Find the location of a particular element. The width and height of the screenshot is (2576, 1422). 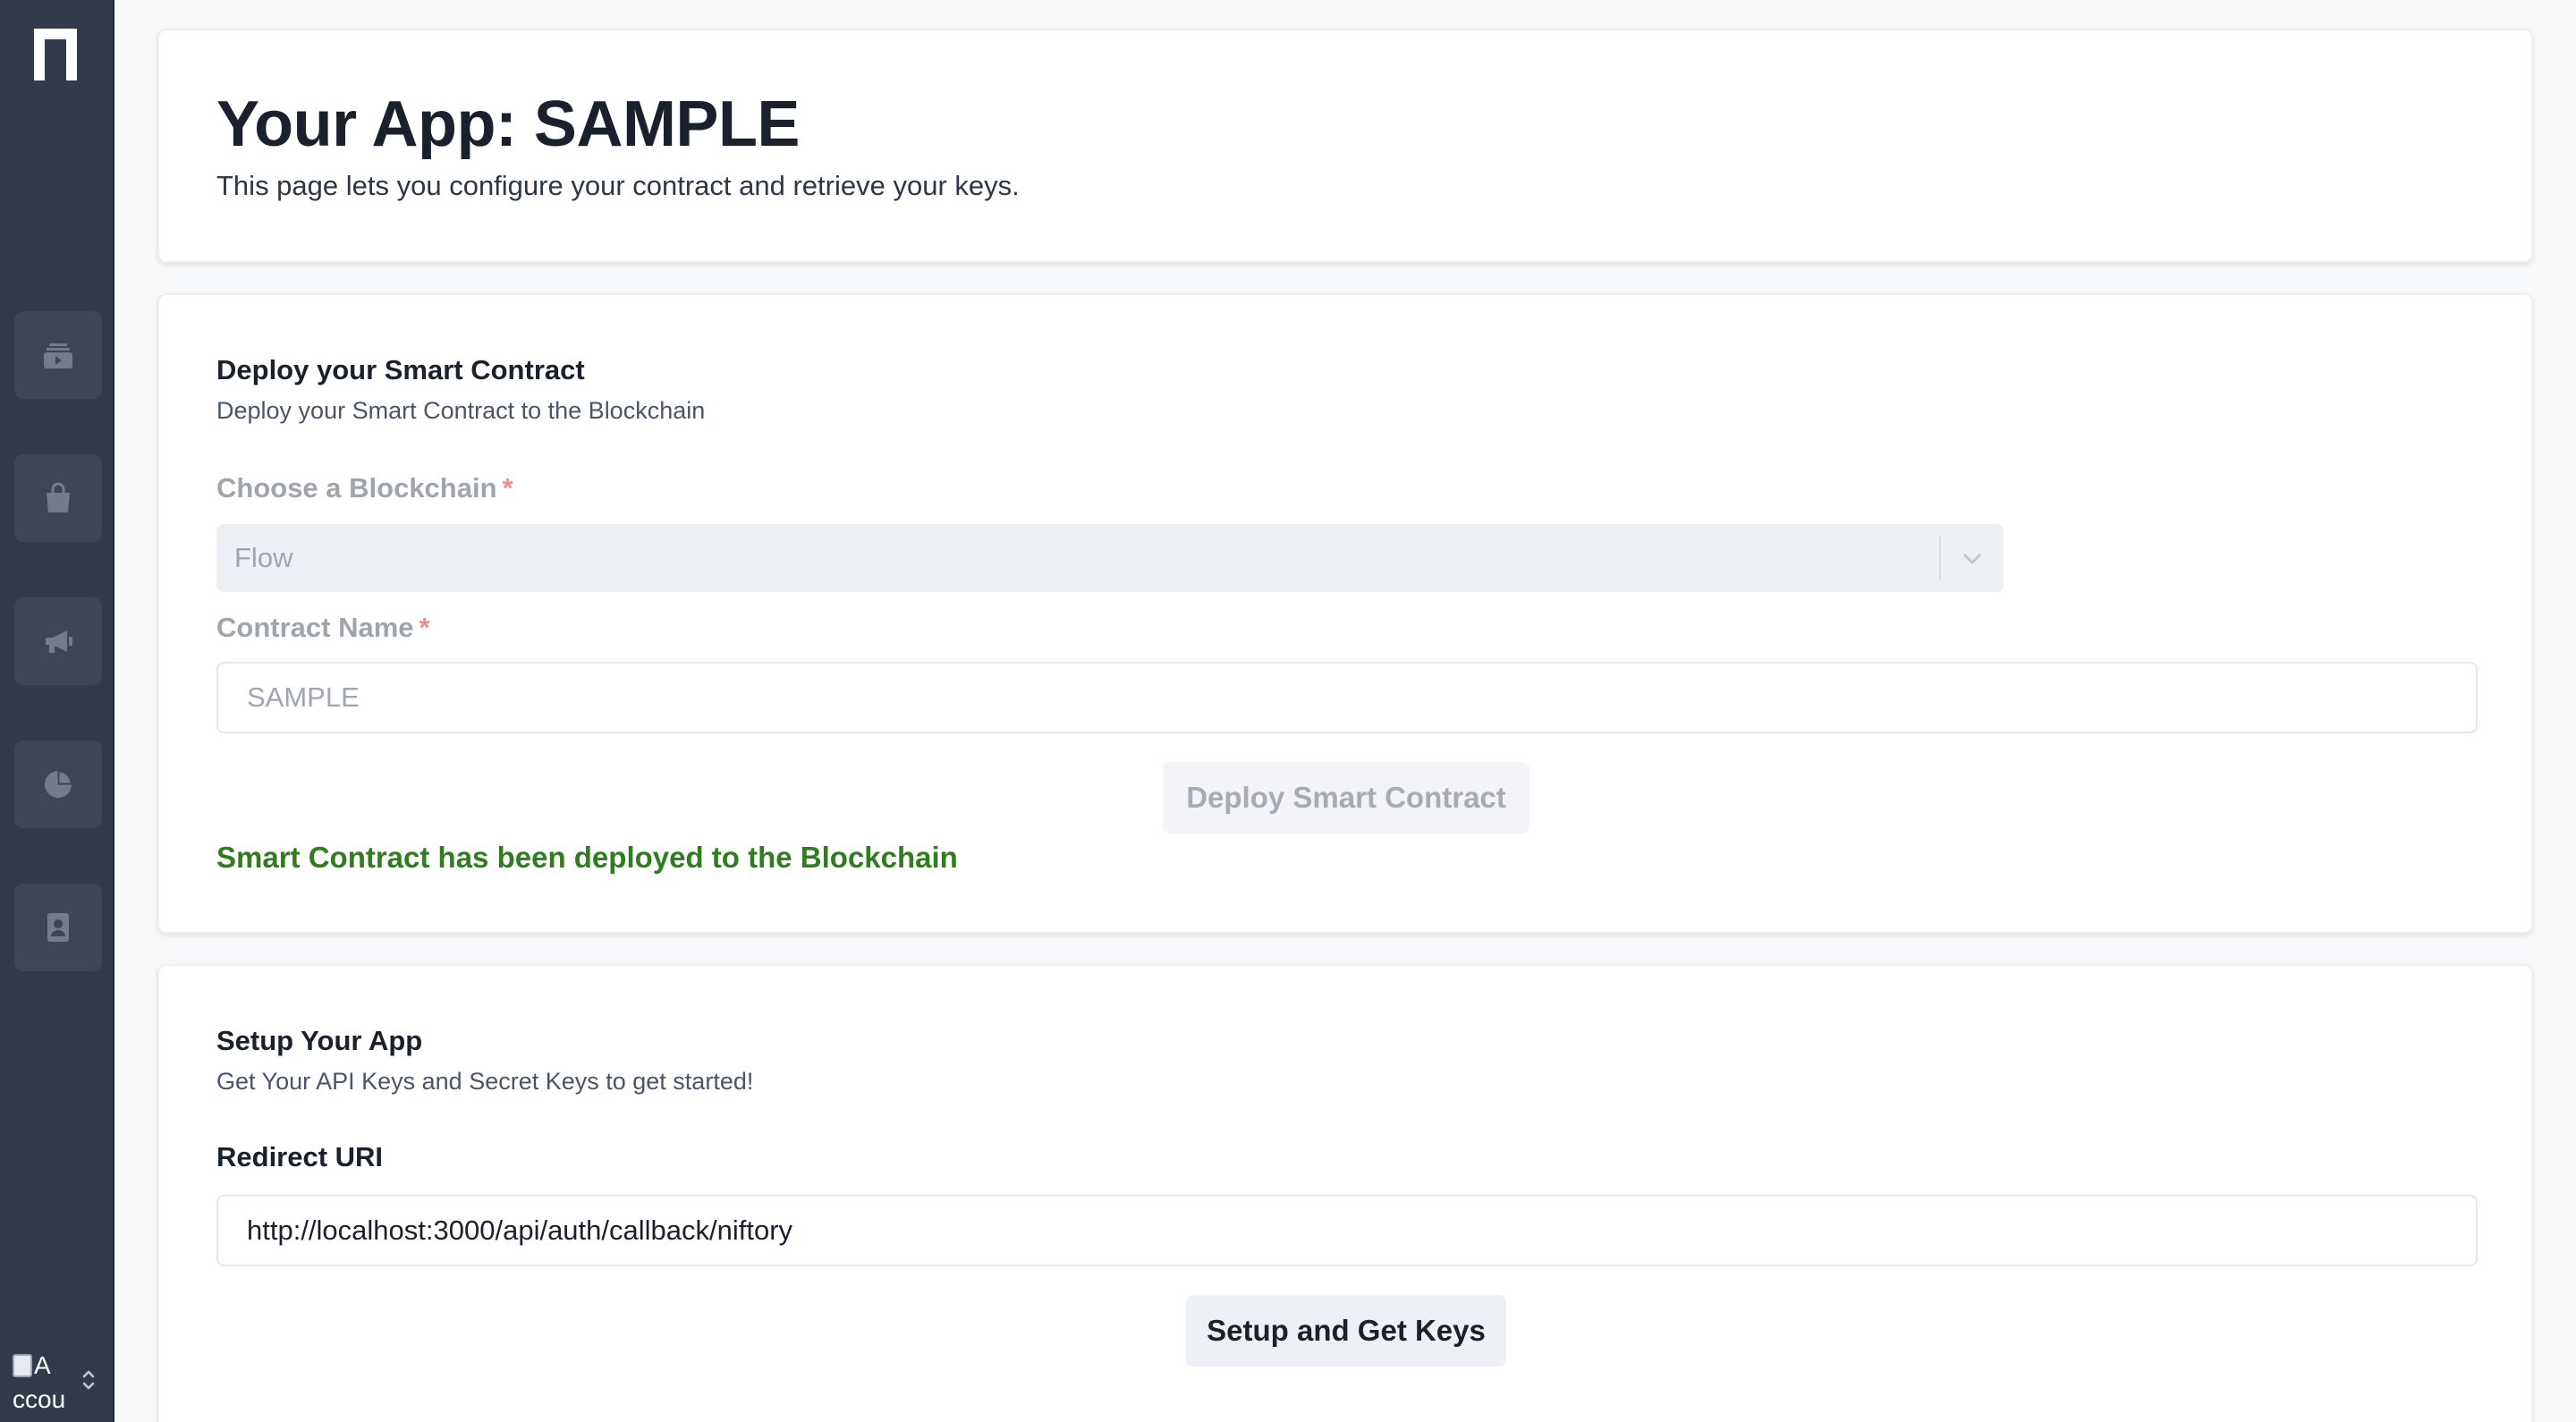

section-title: Setup Your App is located at coordinates (319, 1040).